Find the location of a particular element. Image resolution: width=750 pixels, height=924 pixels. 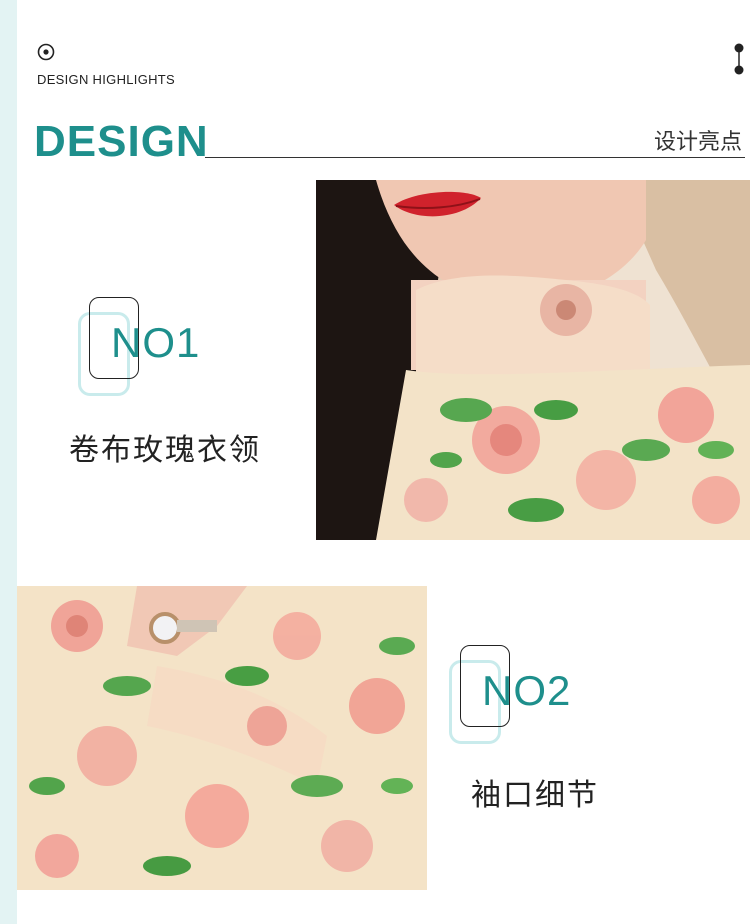

feature-1-badge: NO1 is located at coordinates (148, 347).